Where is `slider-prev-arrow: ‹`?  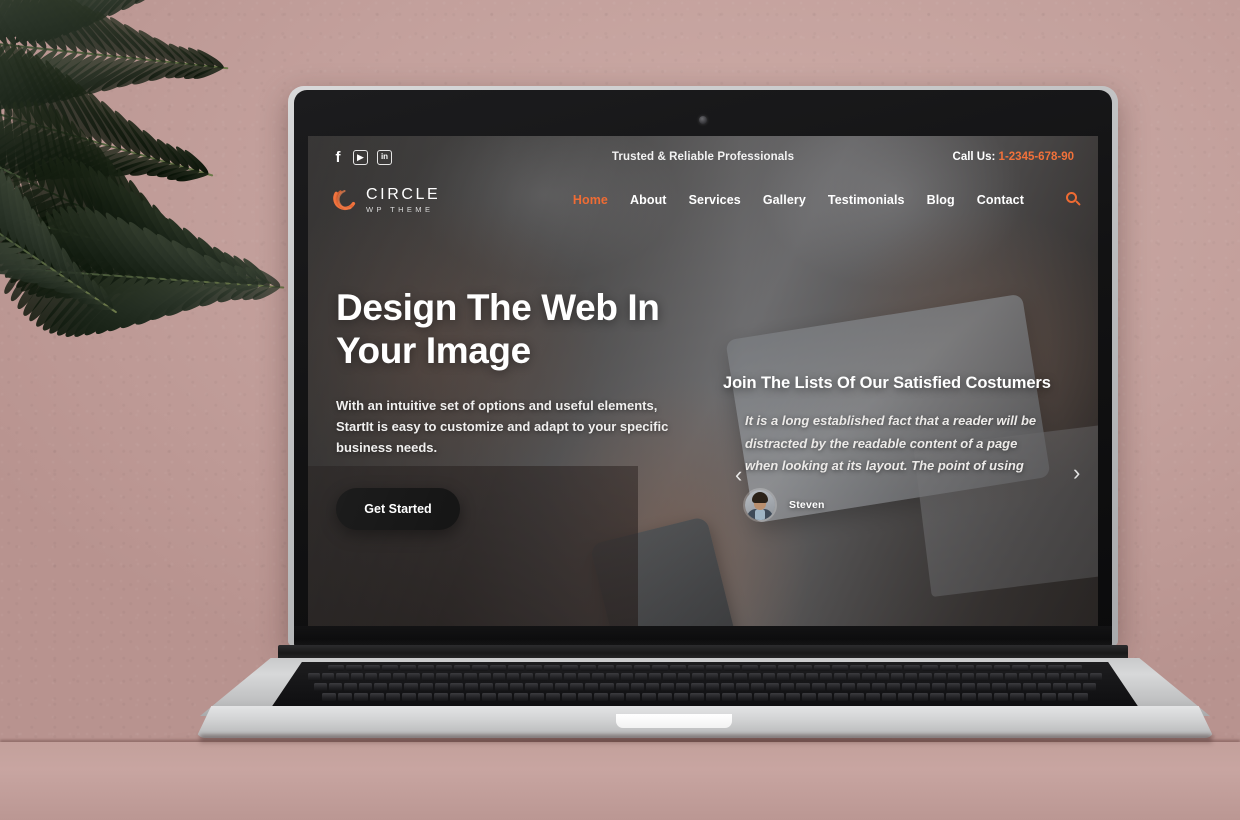 slider-prev-arrow: ‹ is located at coordinates (738, 475).